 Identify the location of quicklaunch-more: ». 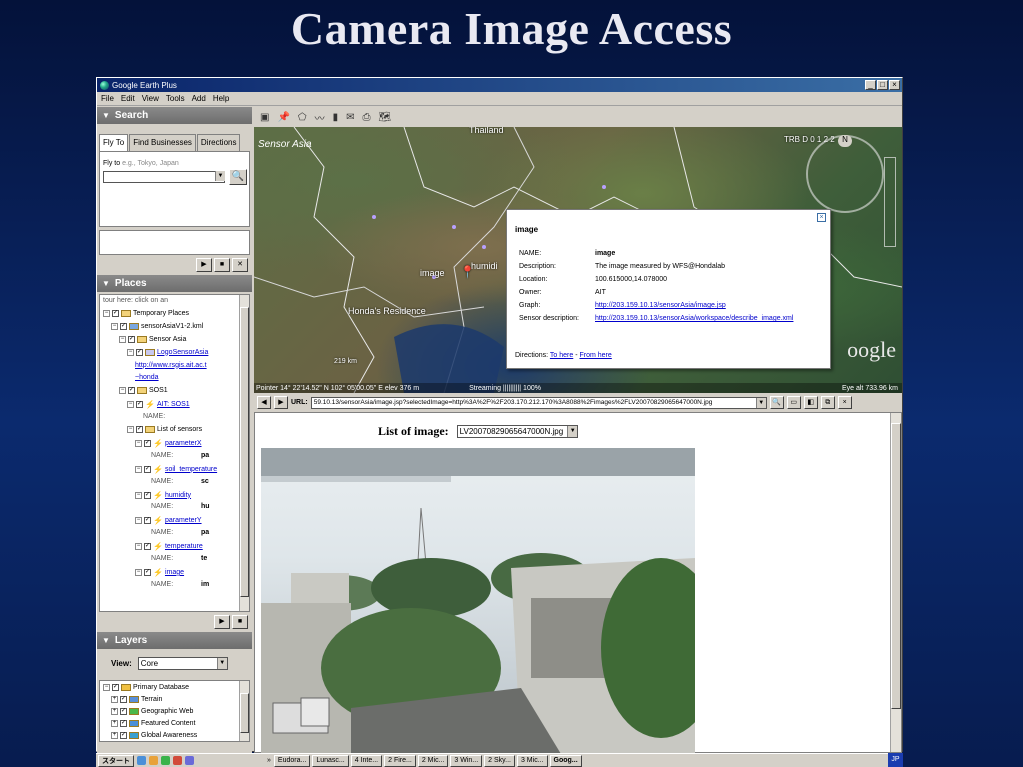
(269, 760).